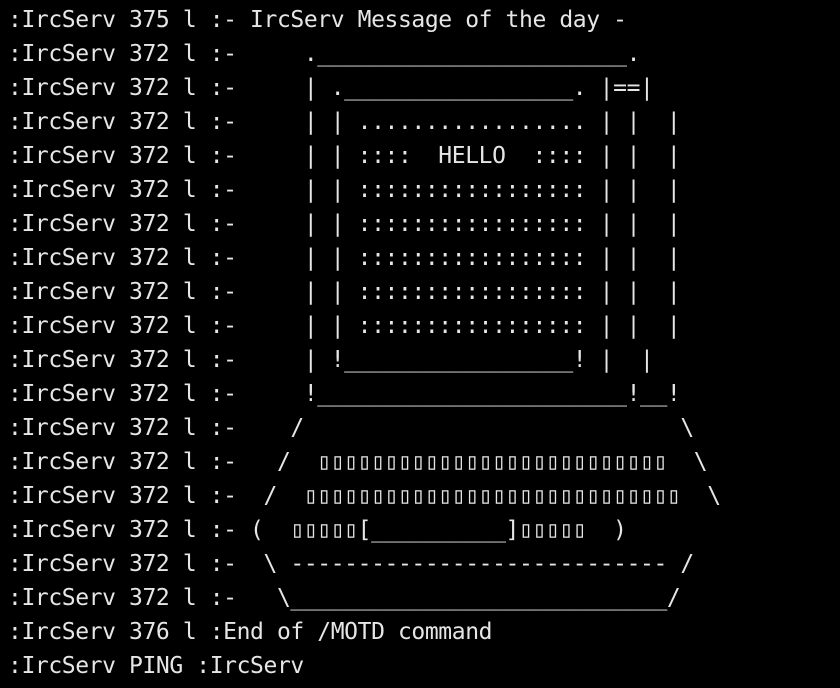 Image resolution: width=840 pixels, height=688 pixels. What do you see at coordinates (156, 666) in the screenshot?
I see `ping-line: :IrcServ PING :IrcServ` at bounding box center [156, 666].